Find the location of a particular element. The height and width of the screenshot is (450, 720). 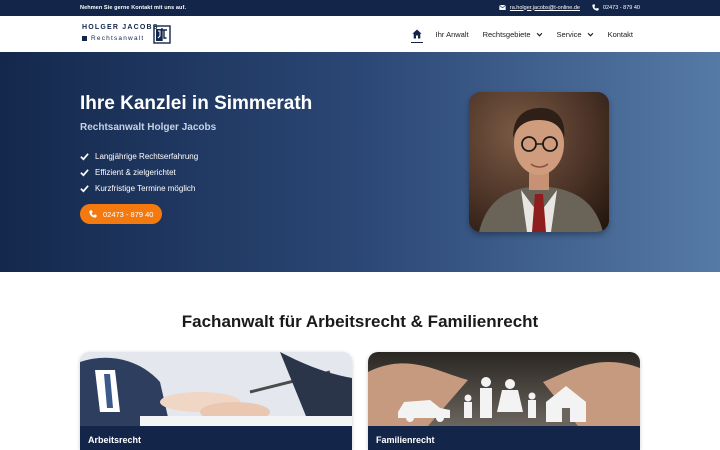

feature-text: Kurzfristige Termine möglich is located at coordinates (145, 188).